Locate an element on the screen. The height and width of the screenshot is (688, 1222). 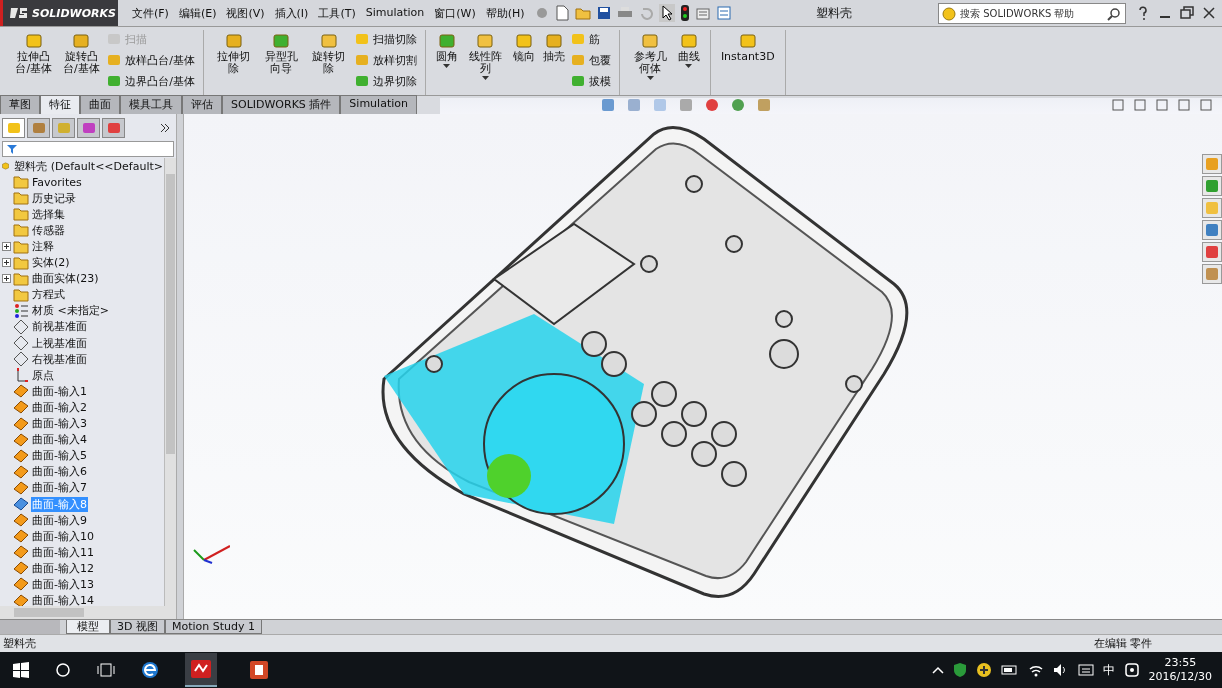
tree-item: 曲面实体(23) is located at coordinates (65, 279).